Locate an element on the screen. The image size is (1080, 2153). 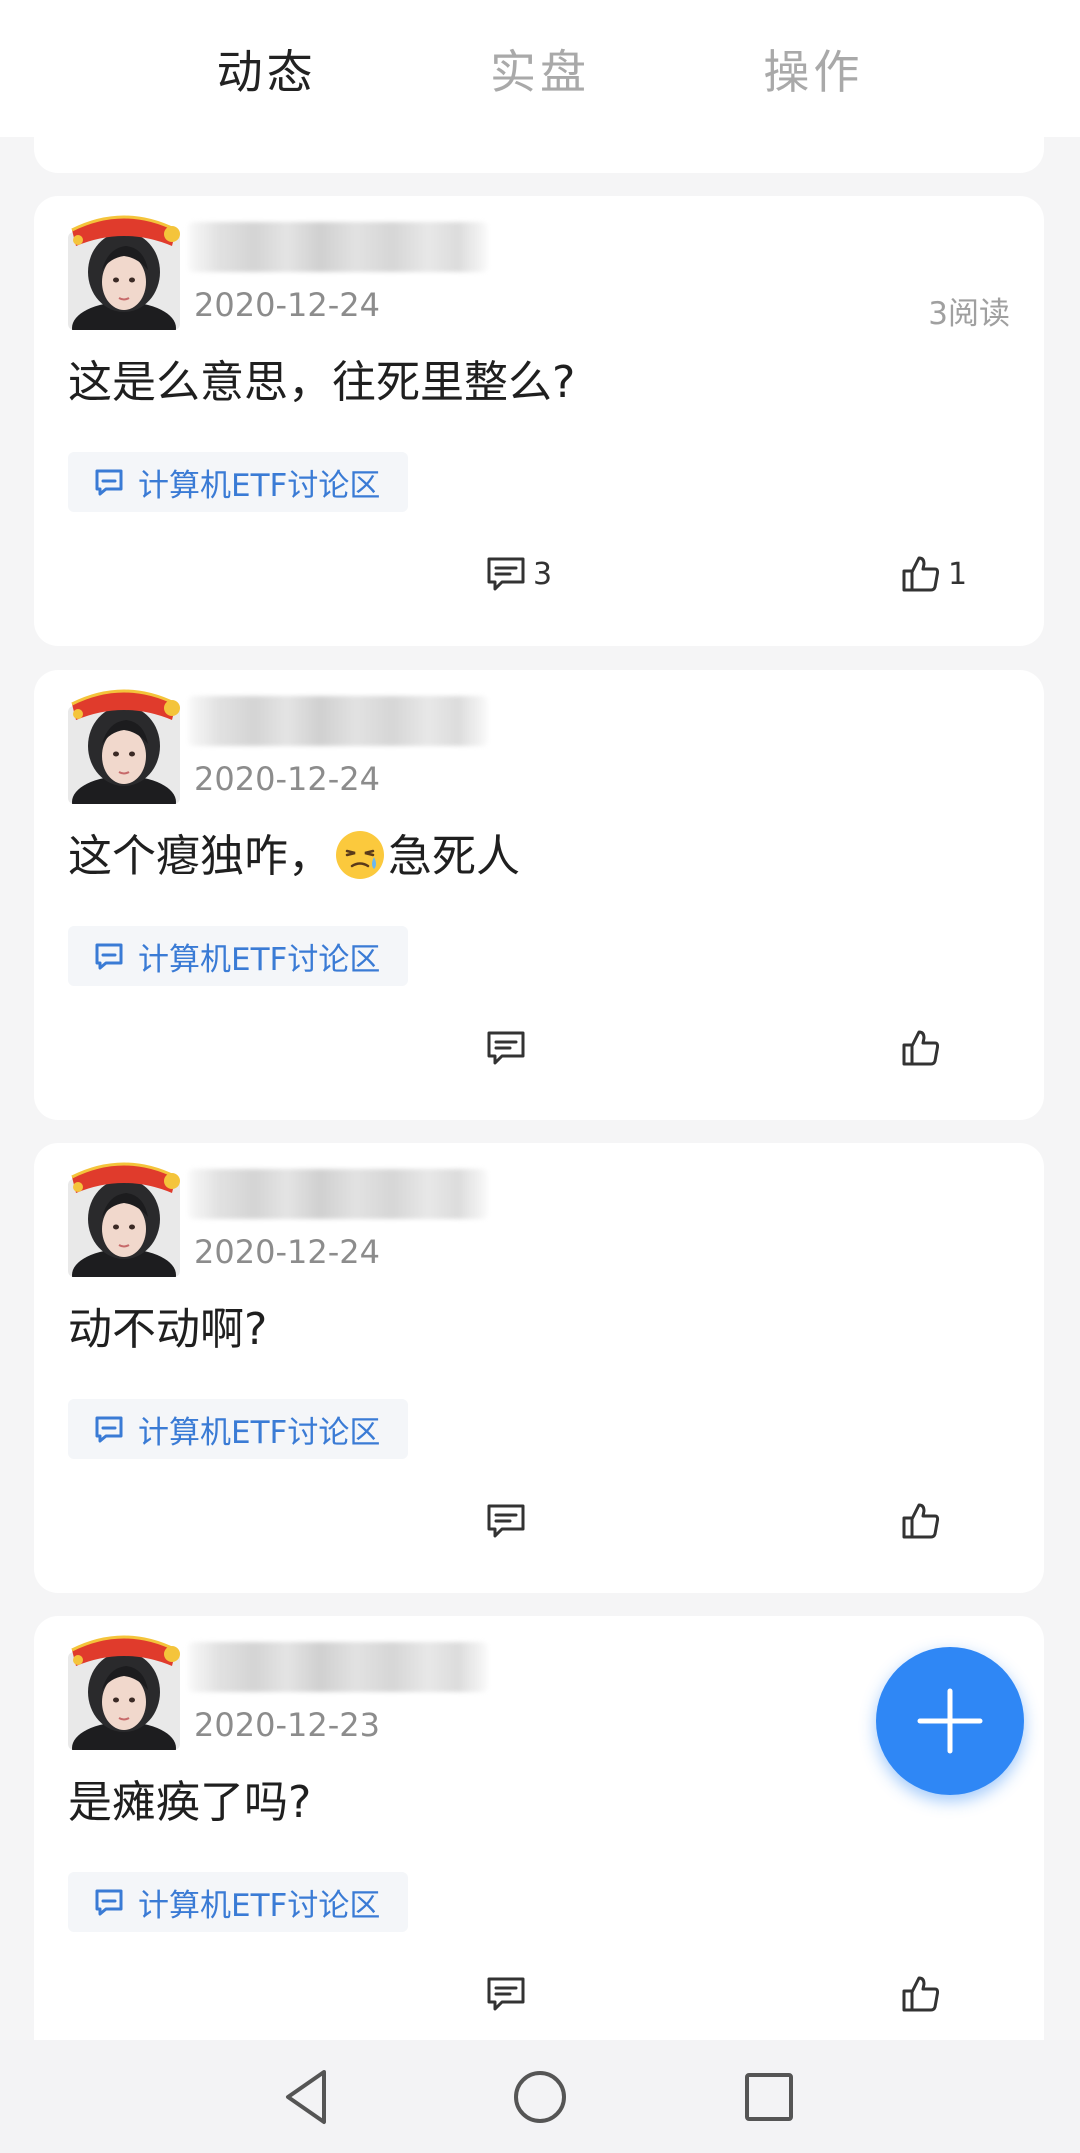
top-tab-bar: 动态 实盘 操作 is located at coordinates (540, 68).